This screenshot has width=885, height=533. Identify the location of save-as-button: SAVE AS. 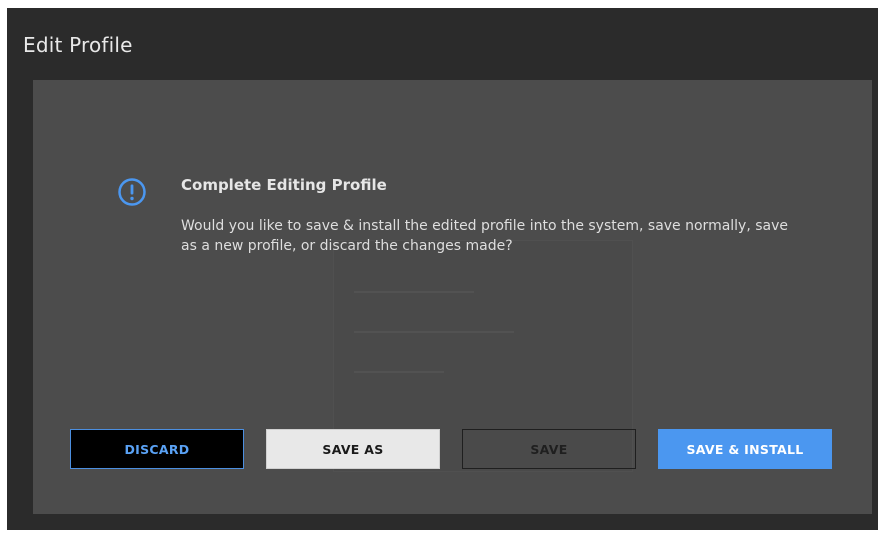
(353, 449).